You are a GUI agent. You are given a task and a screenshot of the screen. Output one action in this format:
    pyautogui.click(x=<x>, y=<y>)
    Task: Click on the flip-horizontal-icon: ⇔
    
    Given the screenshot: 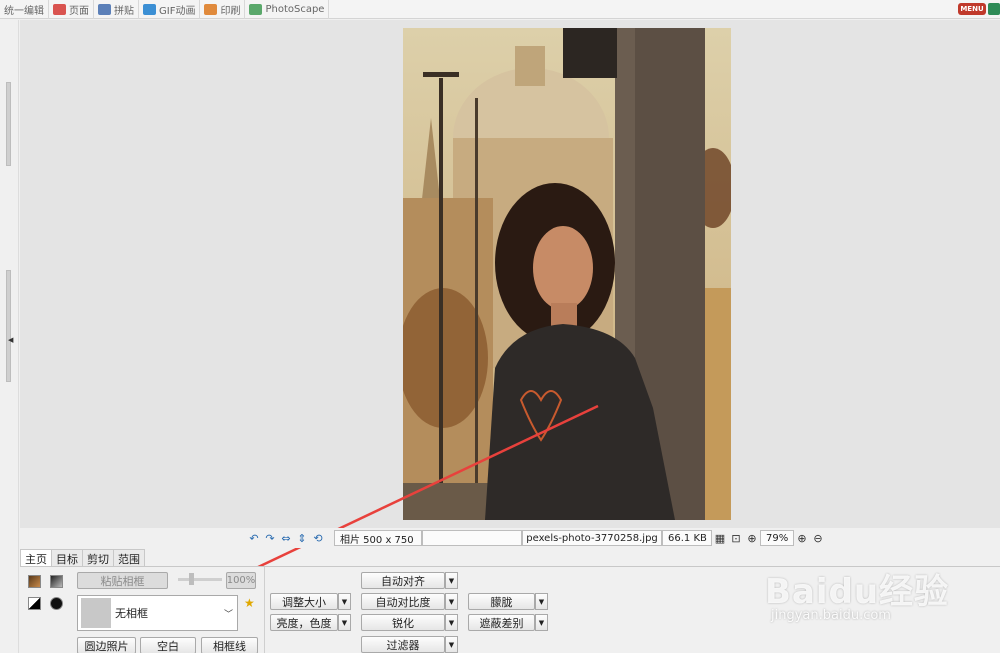 What is the action you would take?
    pyautogui.click(x=286, y=538)
    